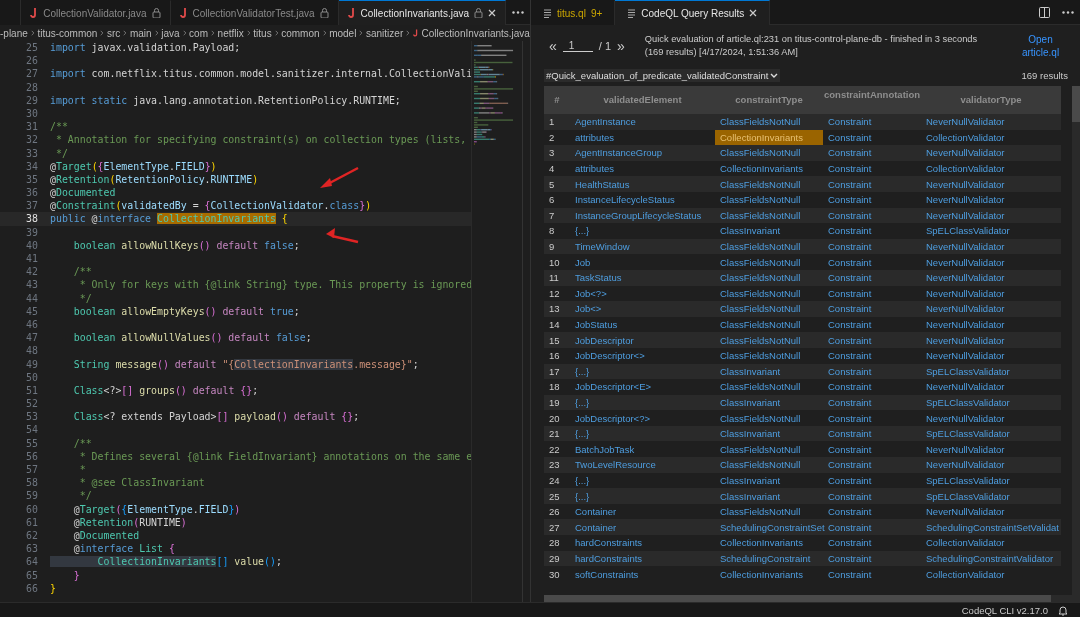  What do you see at coordinates (573, 12) in the screenshot?
I see `results-tab: titus.ql 9+` at bounding box center [573, 12].